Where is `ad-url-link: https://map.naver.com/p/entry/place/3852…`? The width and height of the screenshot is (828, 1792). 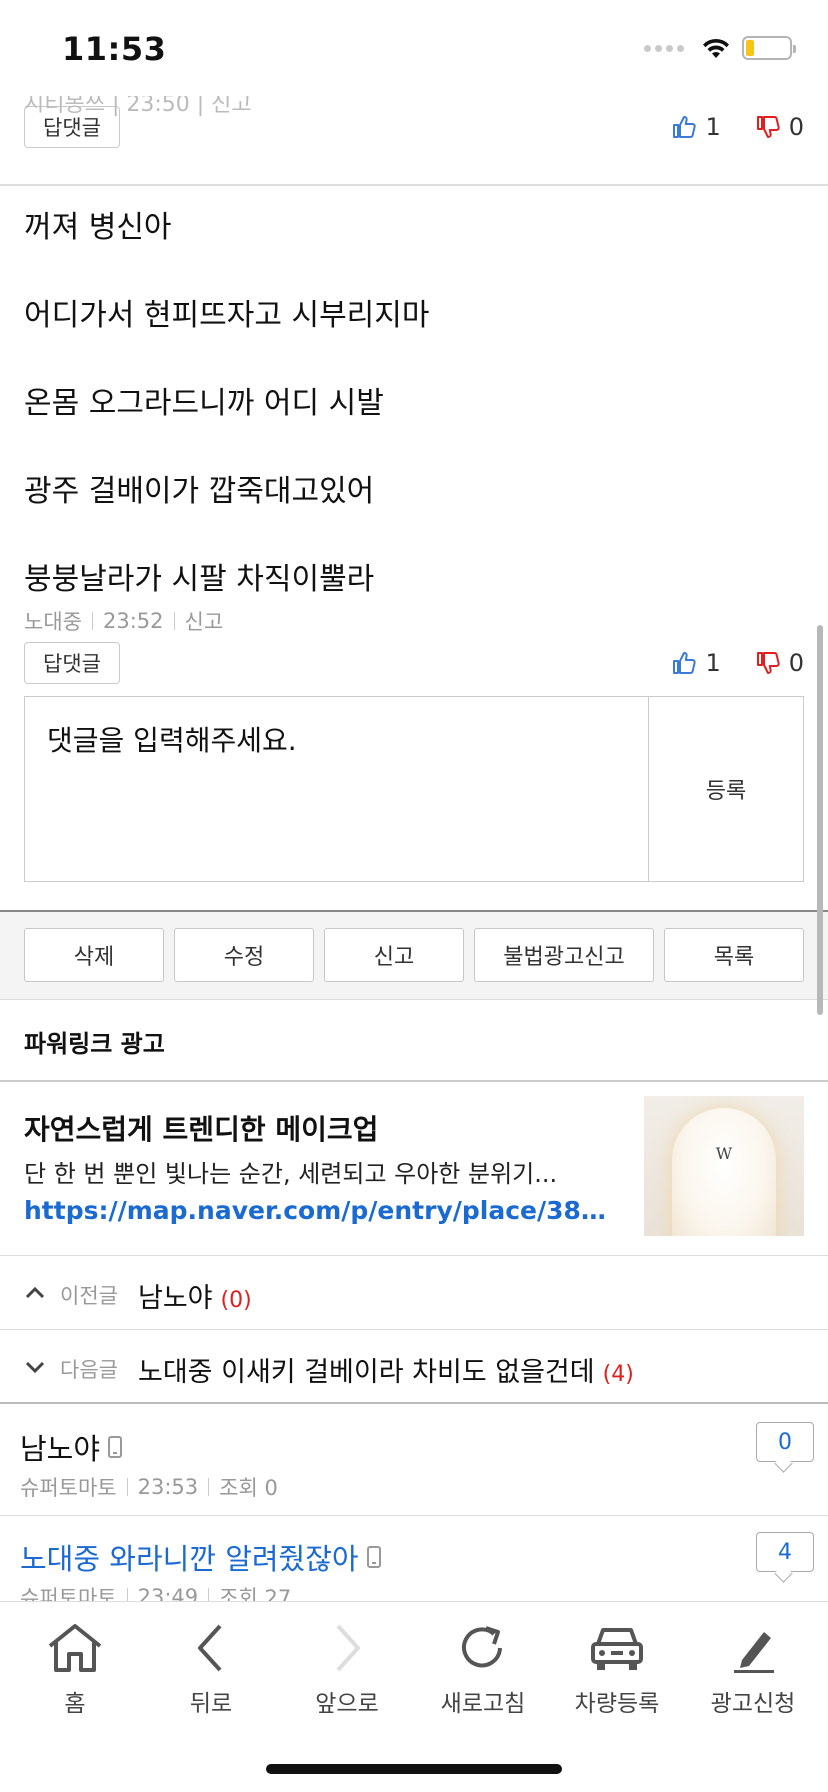
ad-url-link: https://map.naver.com/p/entry/place/3852… is located at coordinates (319, 1210).